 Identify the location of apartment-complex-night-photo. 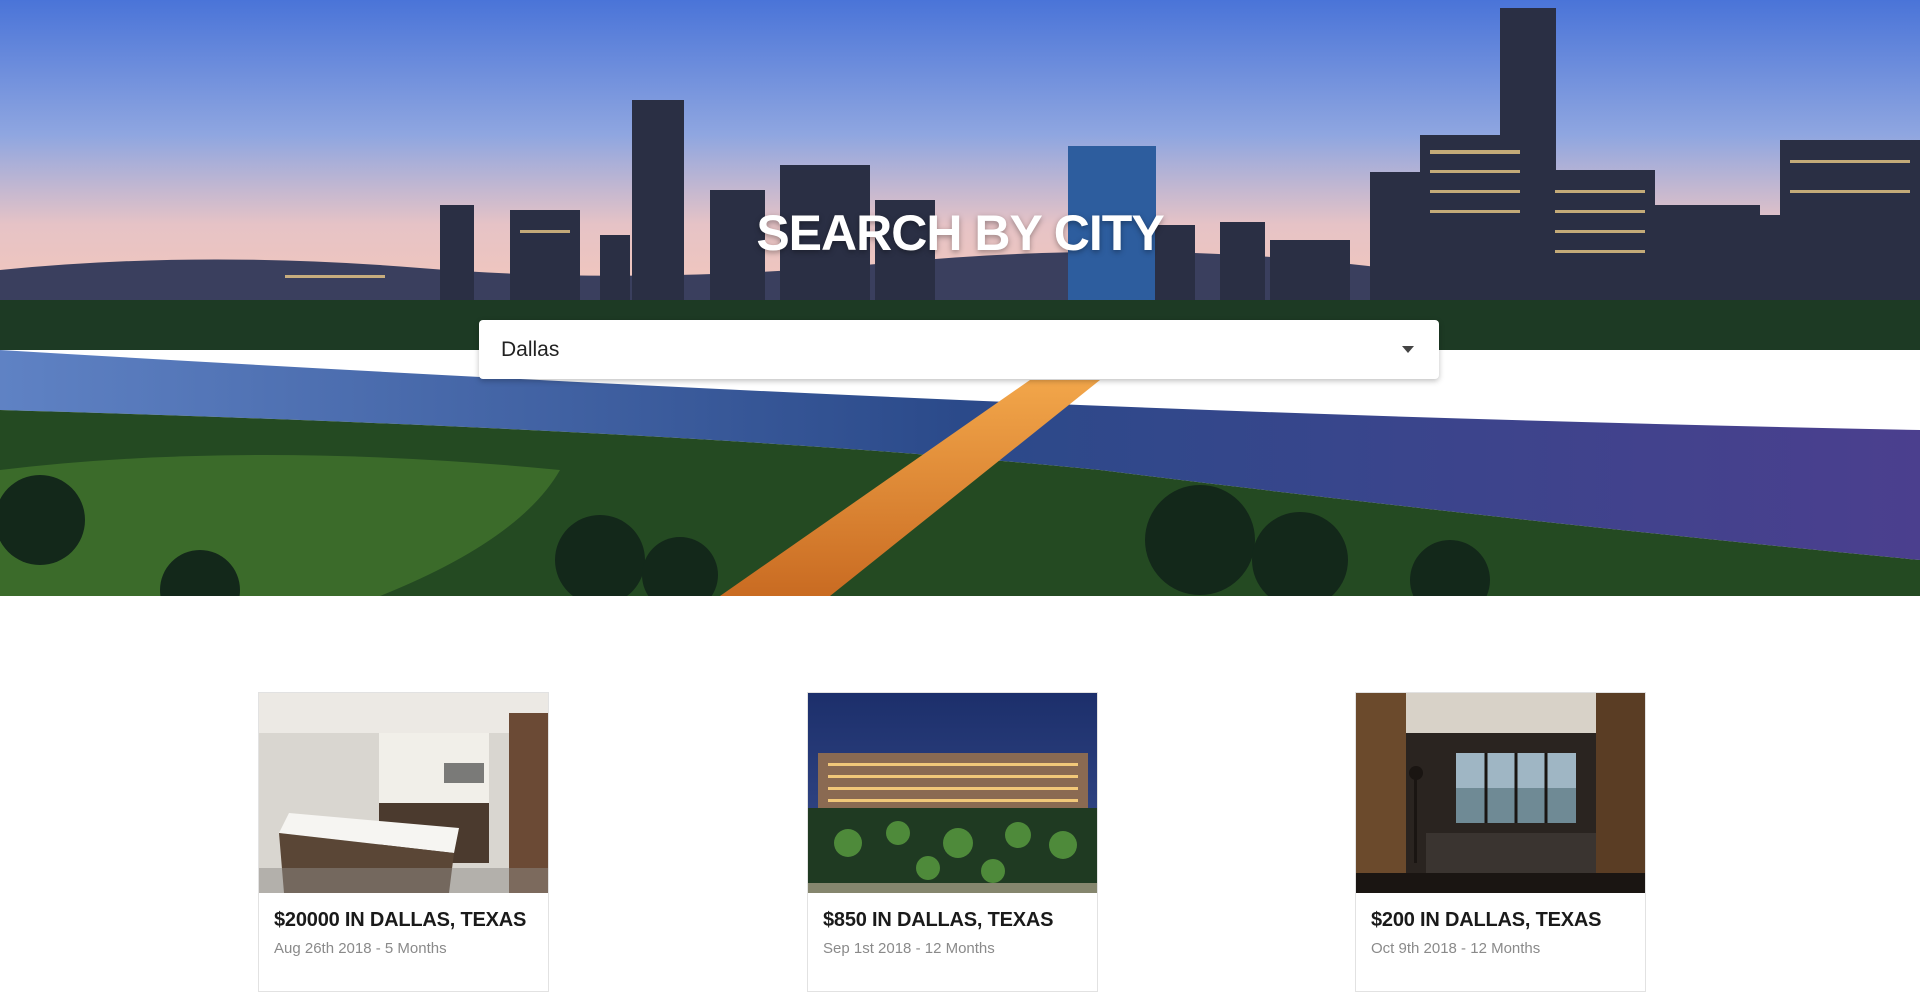
(952, 793).